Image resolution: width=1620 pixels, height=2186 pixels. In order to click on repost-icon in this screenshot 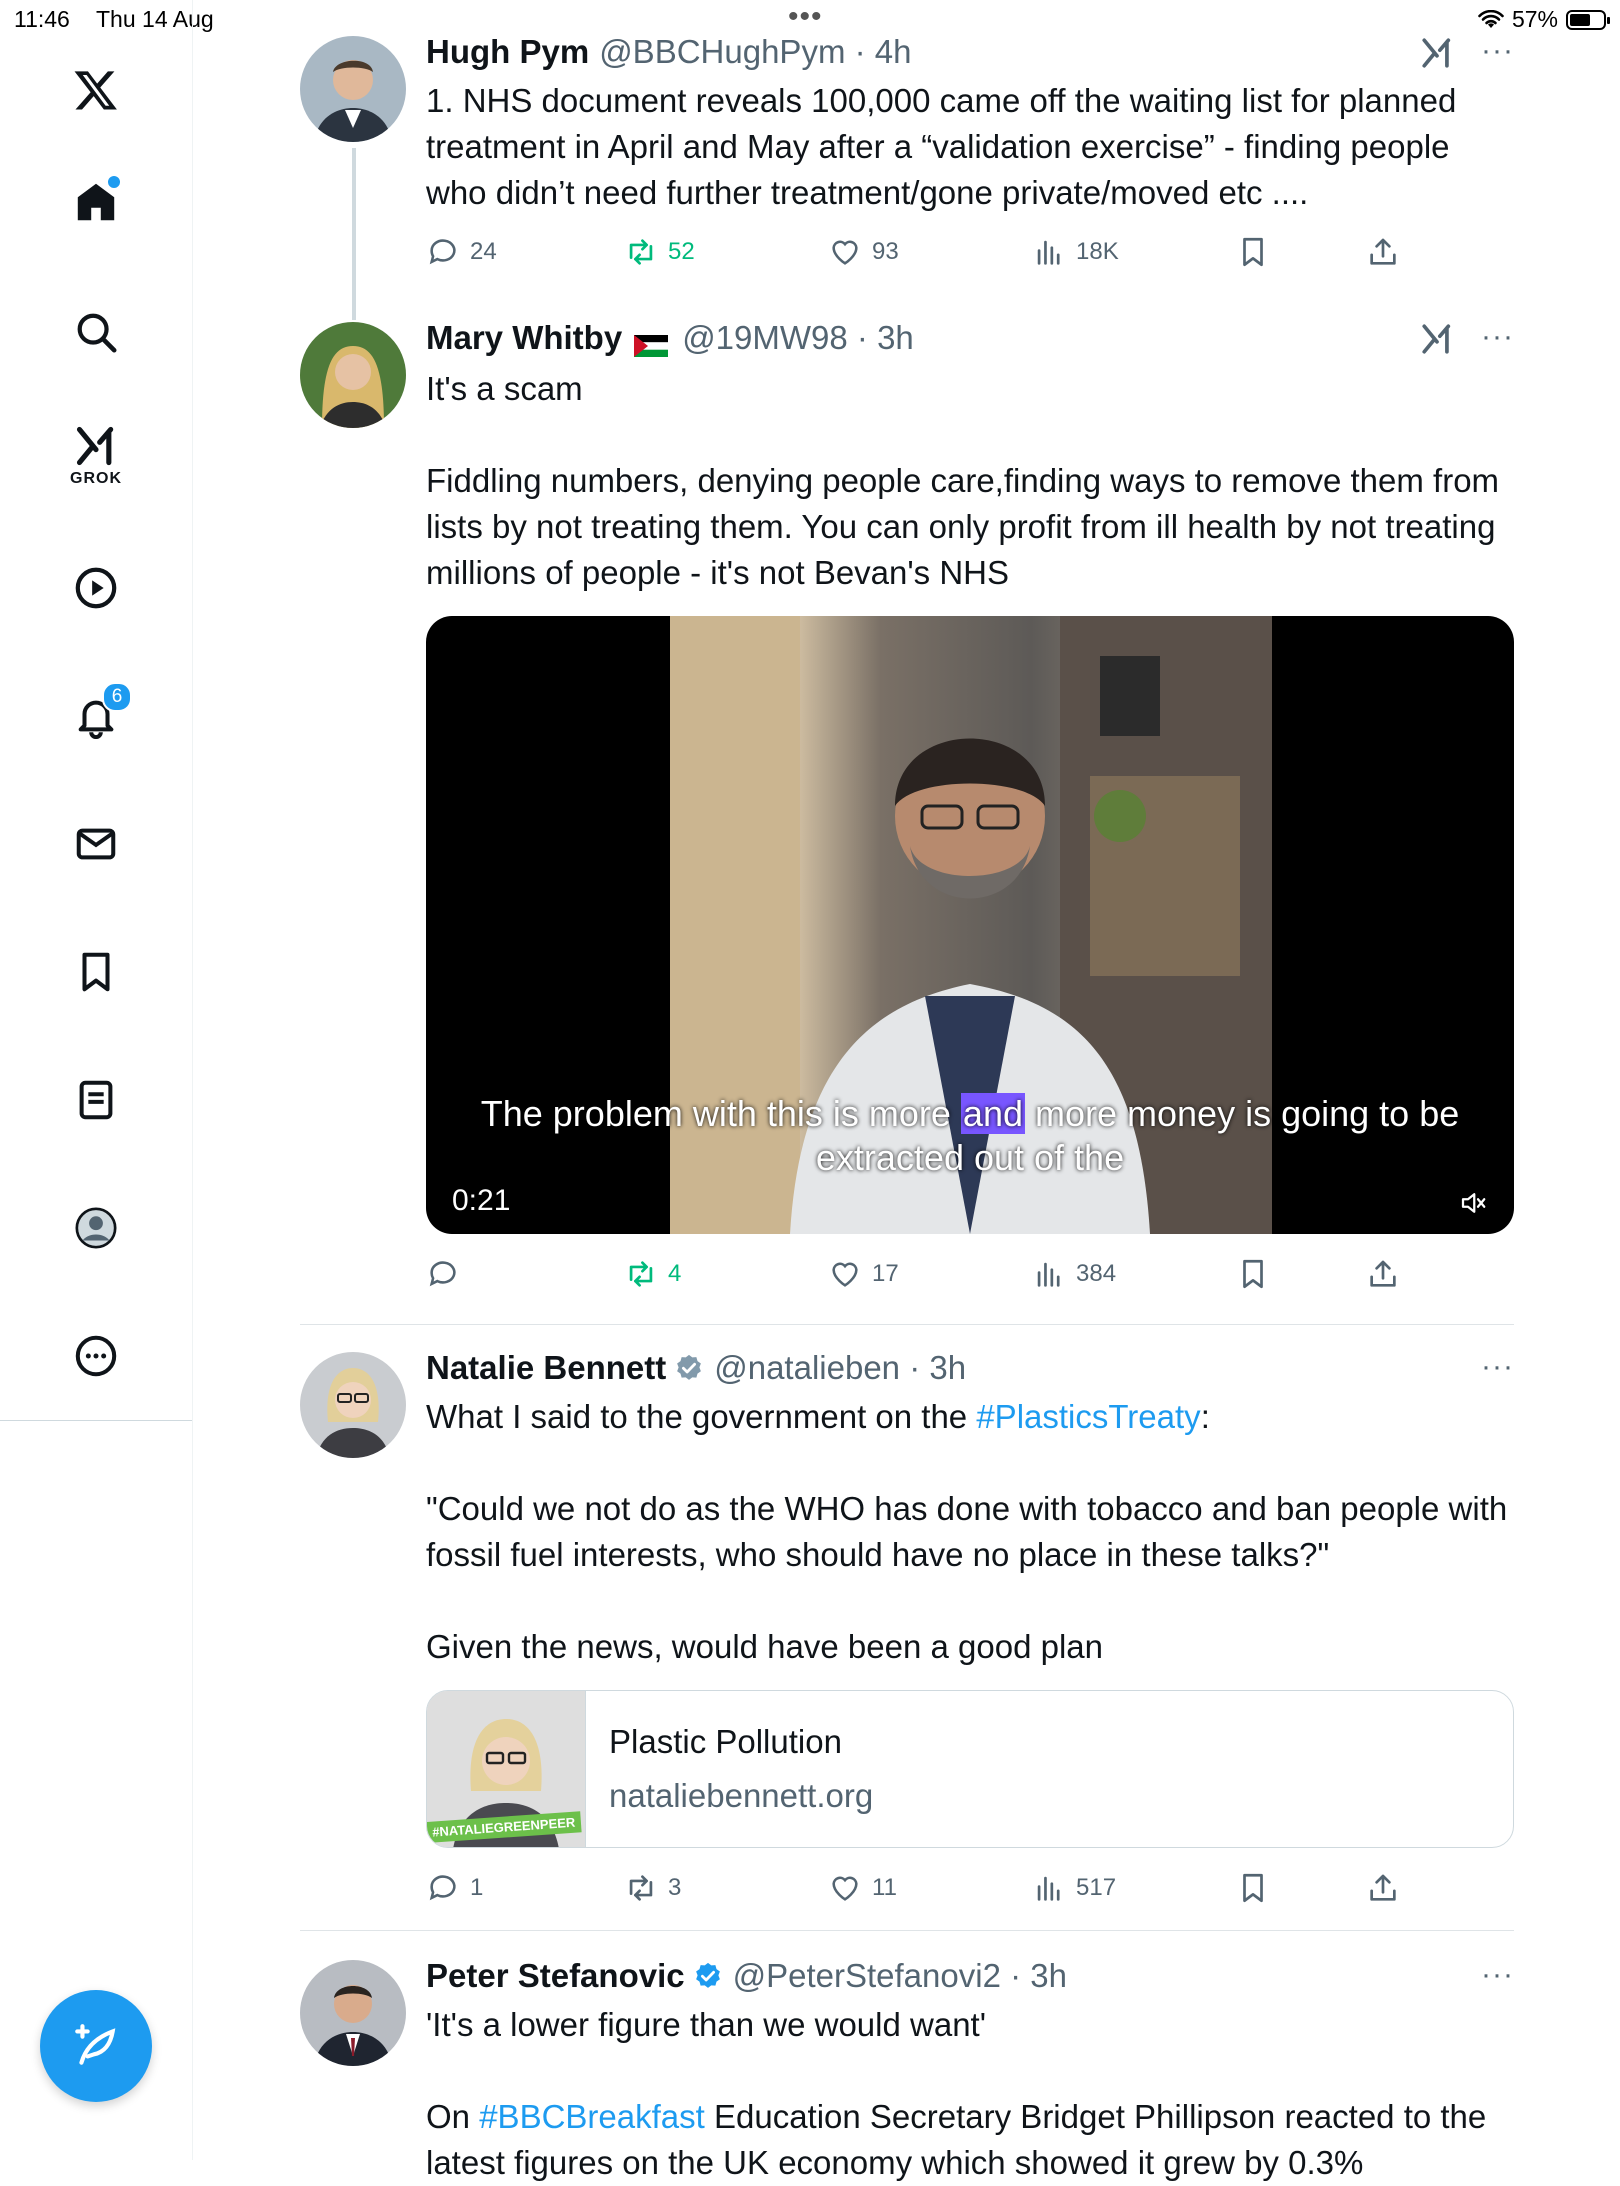, I will do `click(641, 1888)`.